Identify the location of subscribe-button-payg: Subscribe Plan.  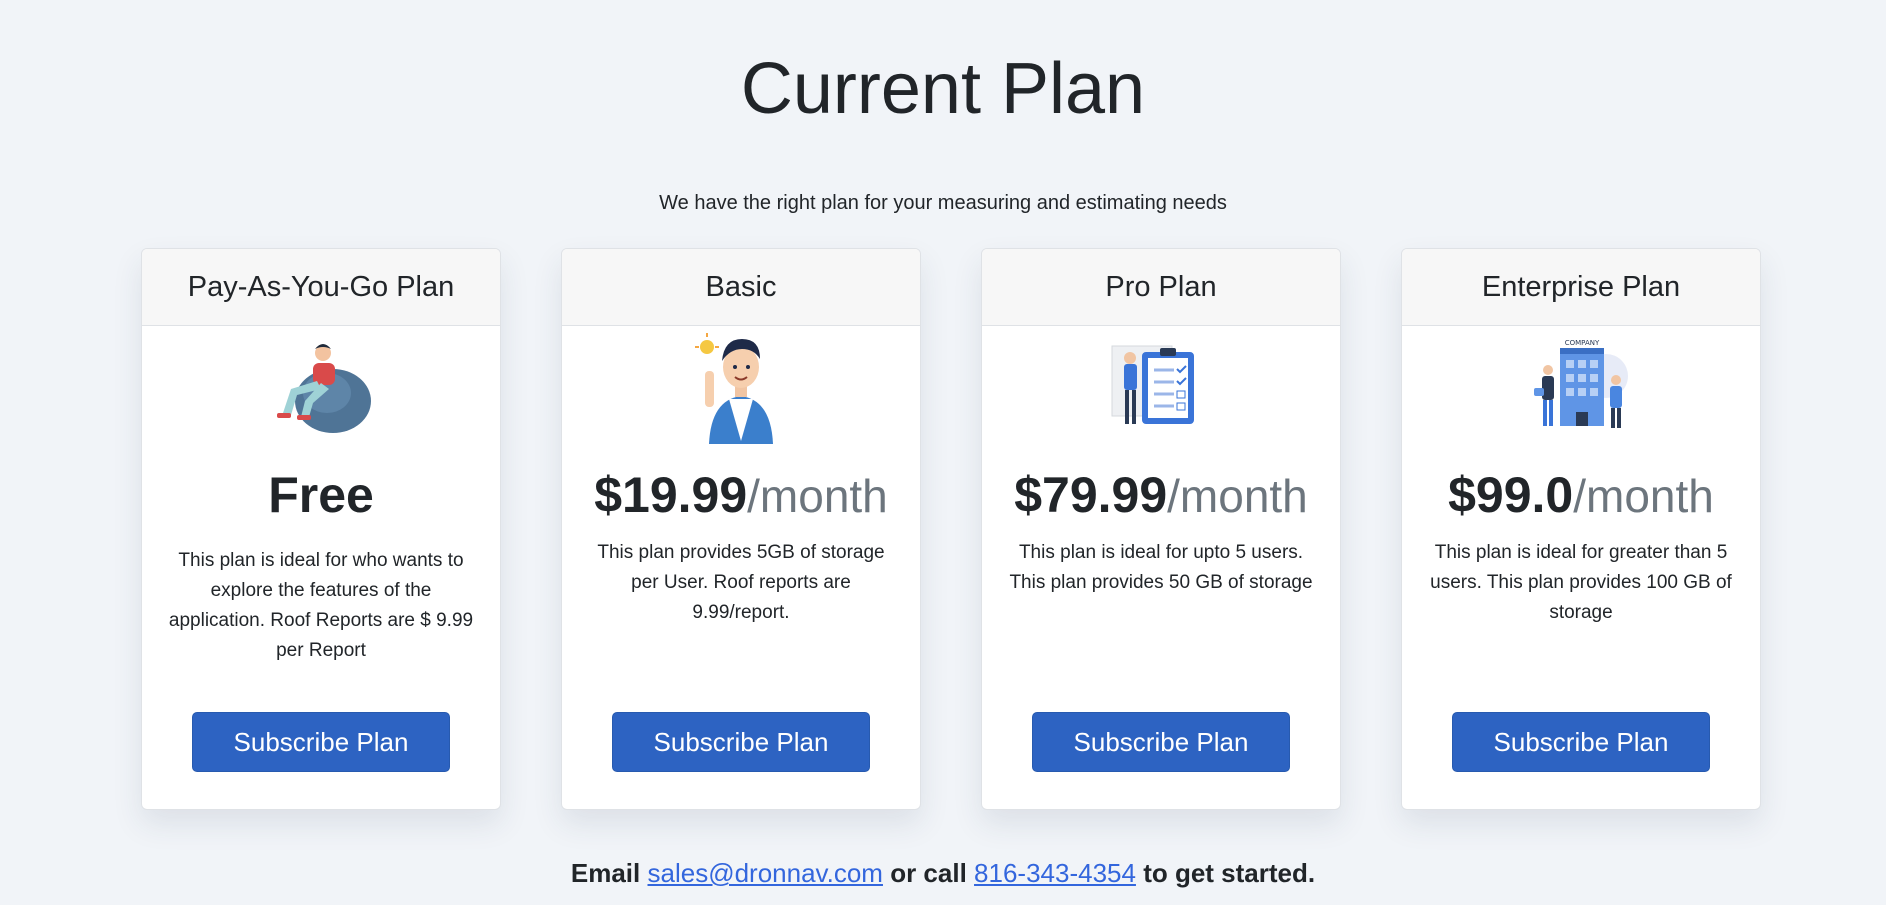
(321, 742).